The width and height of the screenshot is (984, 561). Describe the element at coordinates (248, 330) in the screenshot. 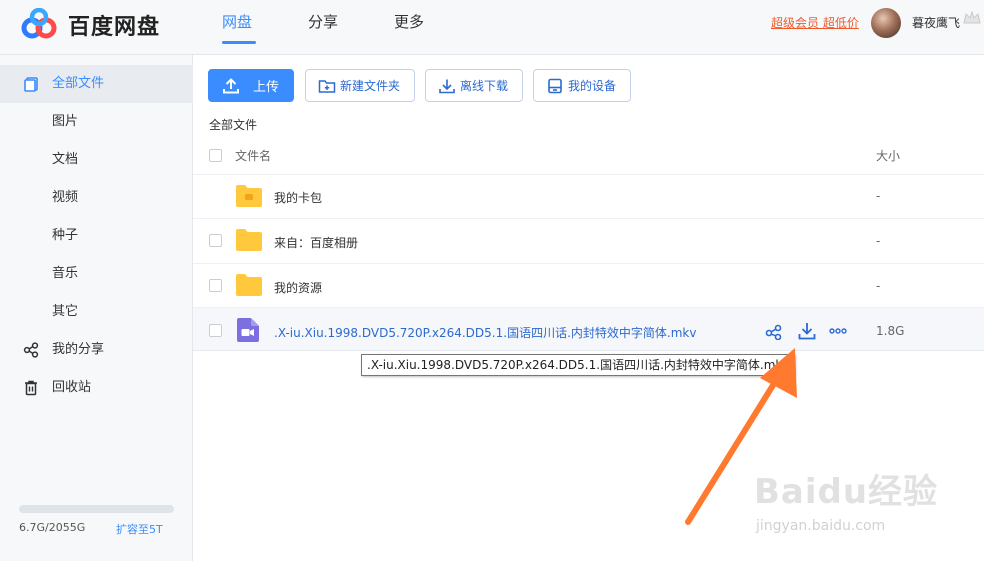

I see `video-file-icon` at that location.